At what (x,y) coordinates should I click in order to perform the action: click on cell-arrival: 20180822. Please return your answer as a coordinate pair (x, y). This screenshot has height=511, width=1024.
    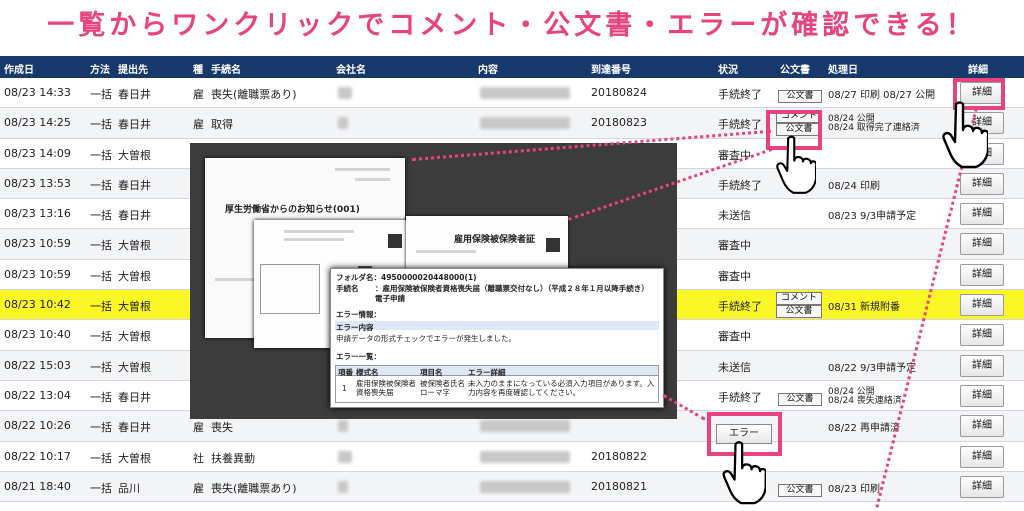
    Looking at the image, I should click on (619, 456).